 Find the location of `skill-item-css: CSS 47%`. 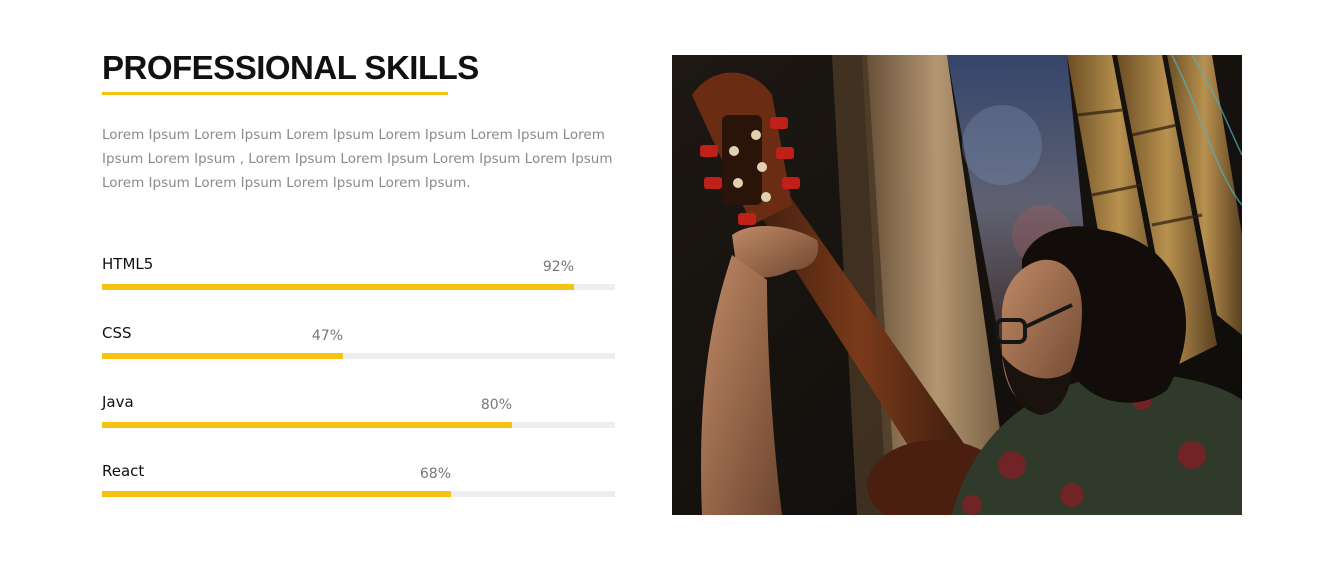

skill-item-css: CSS 47% is located at coordinates (358, 356).